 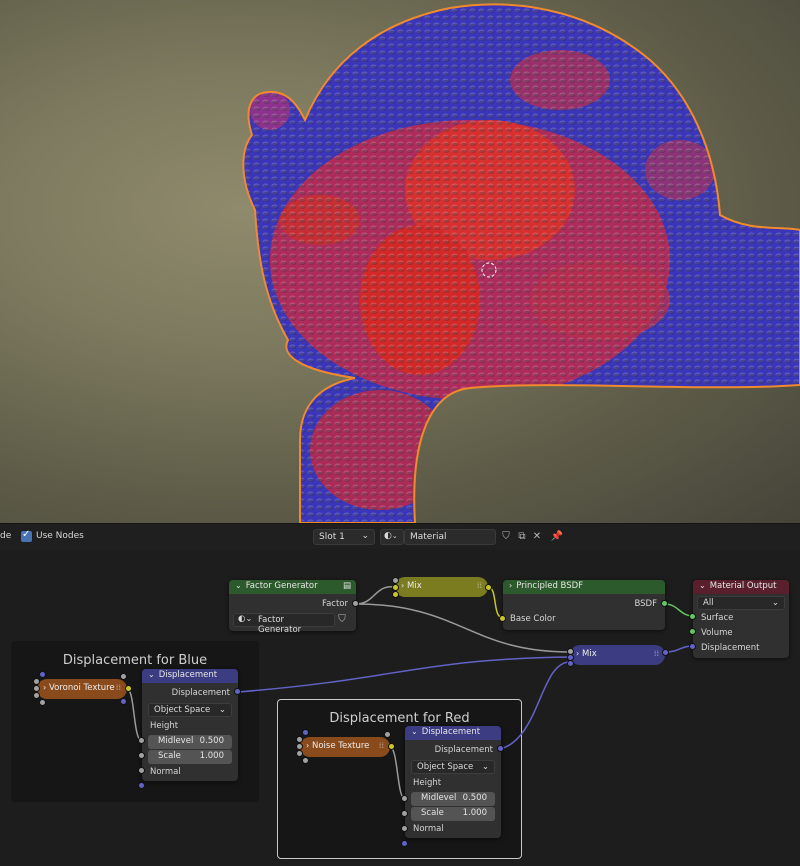 What do you see at coordinates (332, 537) in the screenshot?
I see `slot-label: Slot 1` at bounding box center [332, 537].